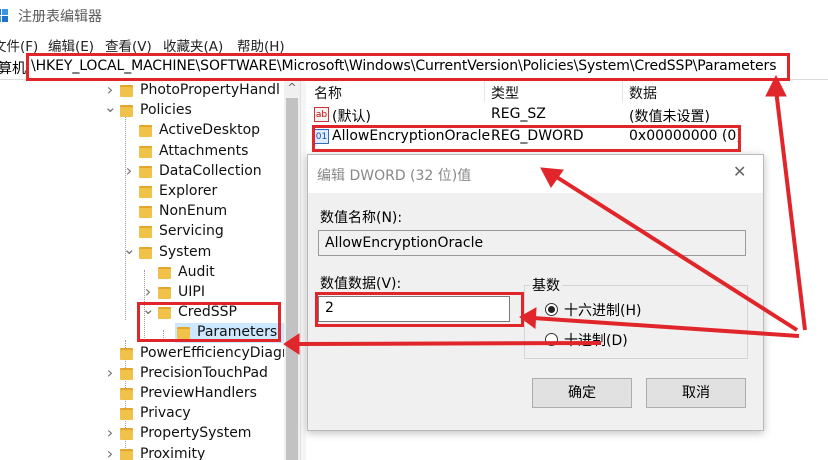 The width and height of the screenshot is (828, 460). I want to click on value-name-label: 数值名称(N):, so click(361, 218).